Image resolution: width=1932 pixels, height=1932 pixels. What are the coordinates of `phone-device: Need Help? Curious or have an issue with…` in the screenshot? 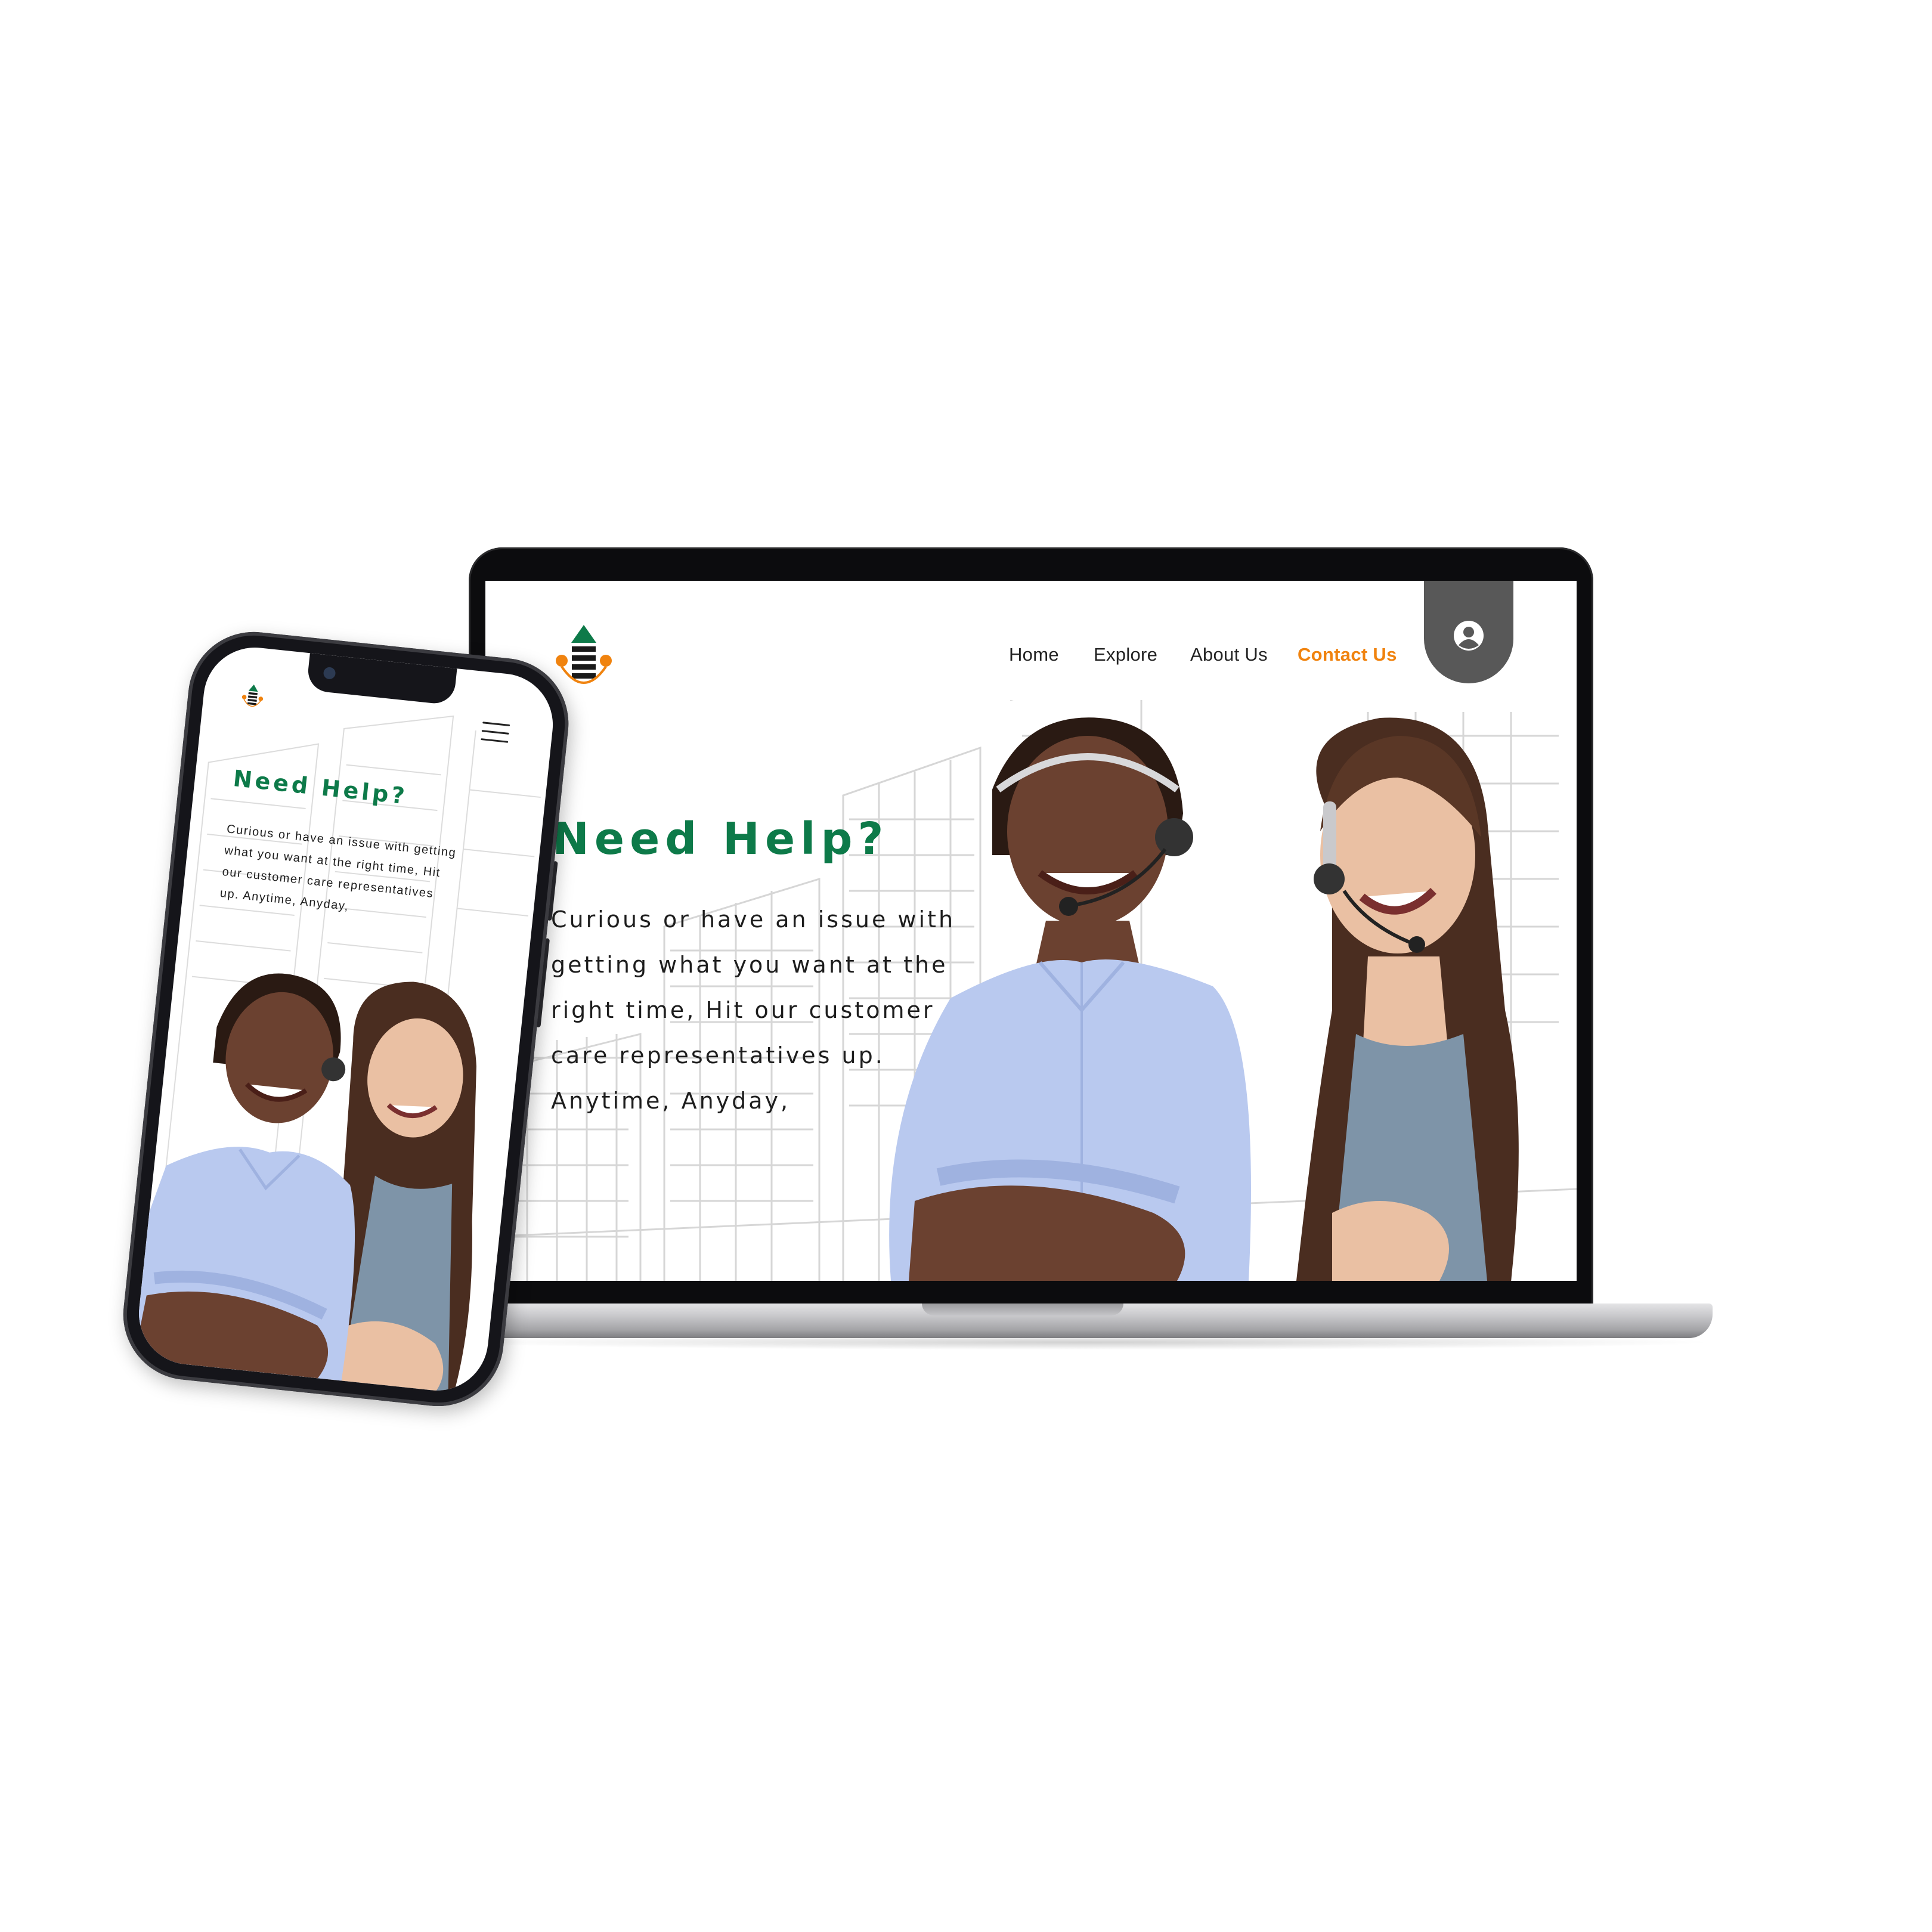 It's located at (352, 1020).